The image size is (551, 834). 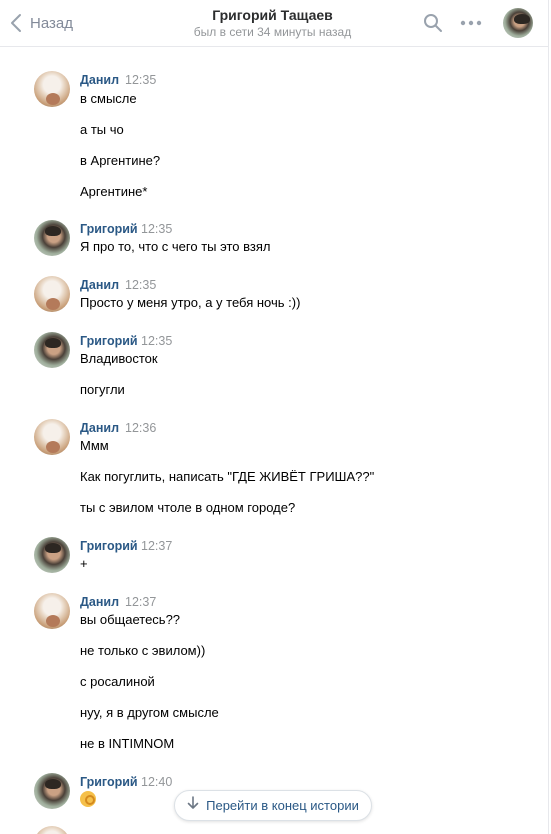 What do you see at coordinates (127, 743) in the screenshot?
I see `message-text: не в INTIMNOM` at bounding box center [127, 743].